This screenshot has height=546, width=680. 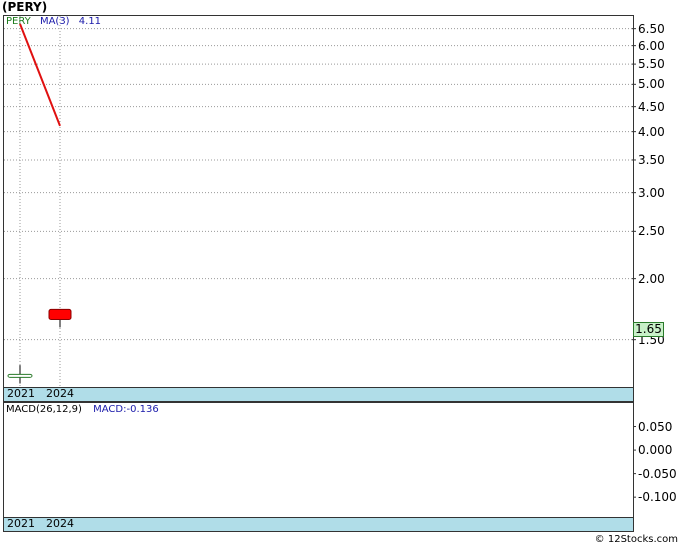 I want to click on macd-tick-label: -0.100, so click(x=657, y=497).